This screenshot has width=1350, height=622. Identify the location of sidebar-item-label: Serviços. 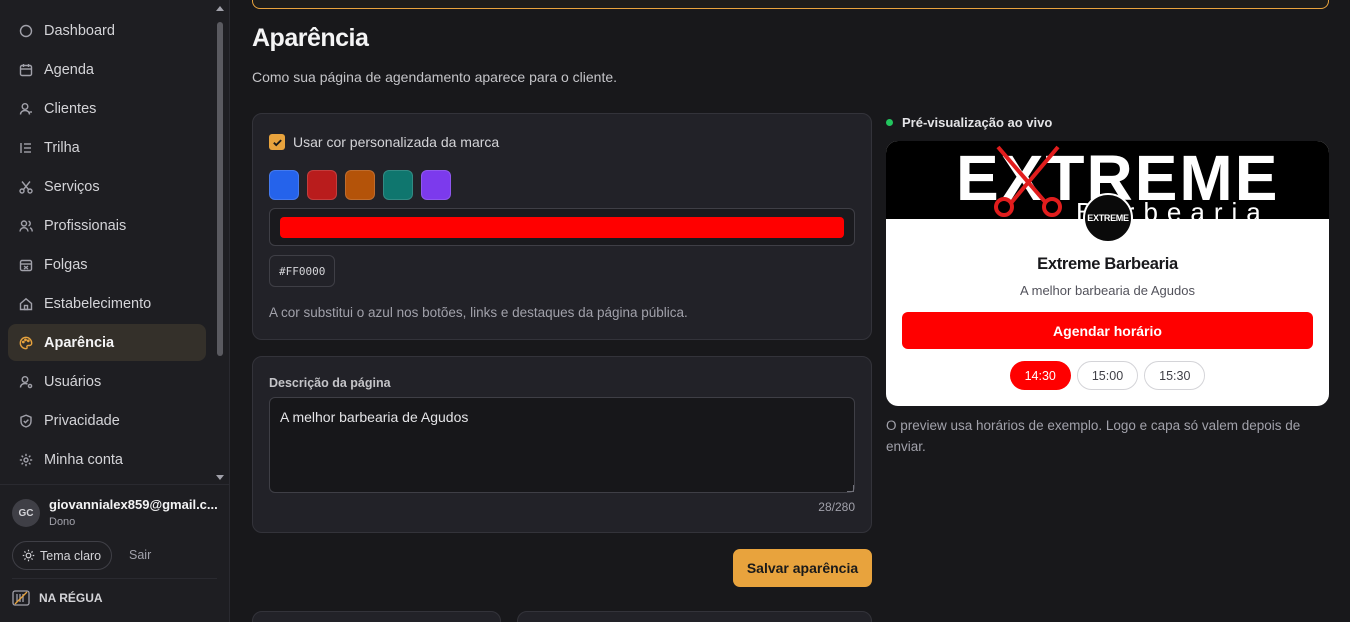
(72, 186).